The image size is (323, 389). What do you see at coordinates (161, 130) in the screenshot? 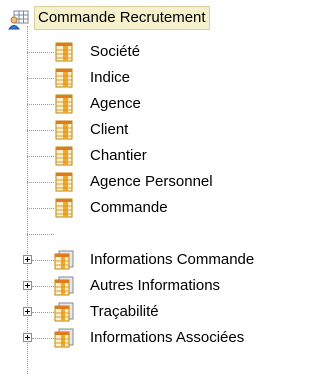
I see `tree-item-client: Client` at bounding box center [161, 130].